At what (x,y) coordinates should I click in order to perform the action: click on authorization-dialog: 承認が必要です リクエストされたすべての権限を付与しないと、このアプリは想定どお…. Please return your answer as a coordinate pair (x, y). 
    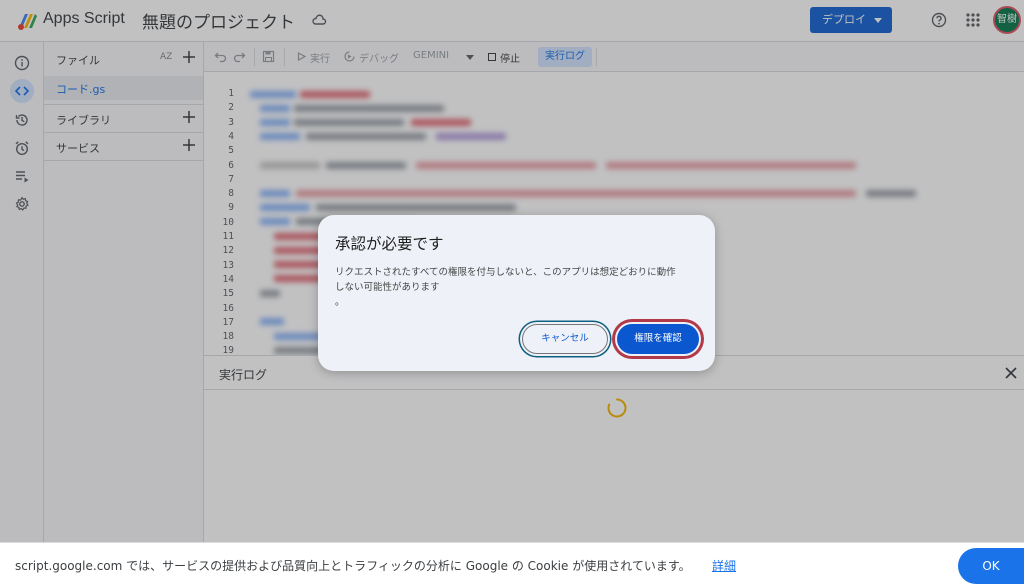
    Looking at the image, I should click on (516, 293).